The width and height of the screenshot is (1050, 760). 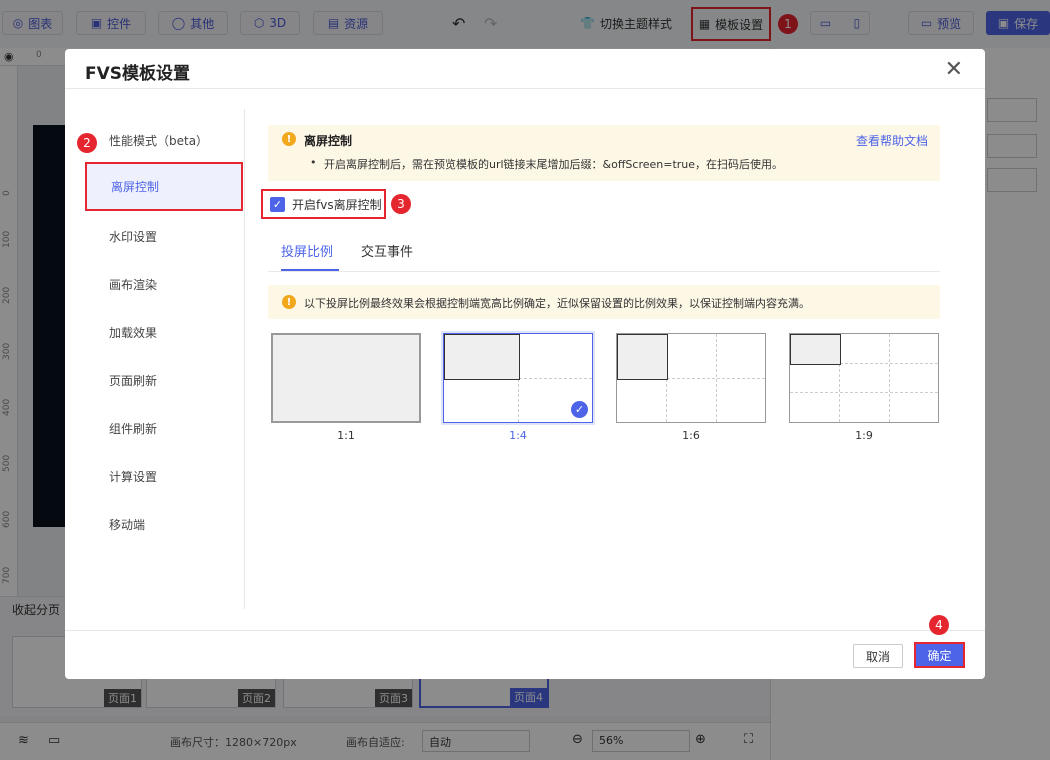 What do you see at coordinates (164, 332) in the screenshot?
I see `sidebar-item-loading: 加载效果` at bounding box center [164, 332].